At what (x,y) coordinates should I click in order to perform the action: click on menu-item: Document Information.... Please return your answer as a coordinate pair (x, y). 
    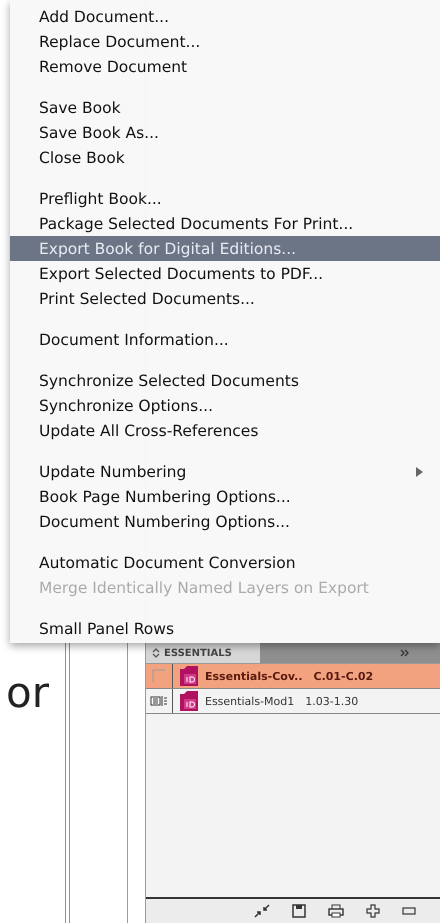
    Looking at the image, I should click on (225, 339).